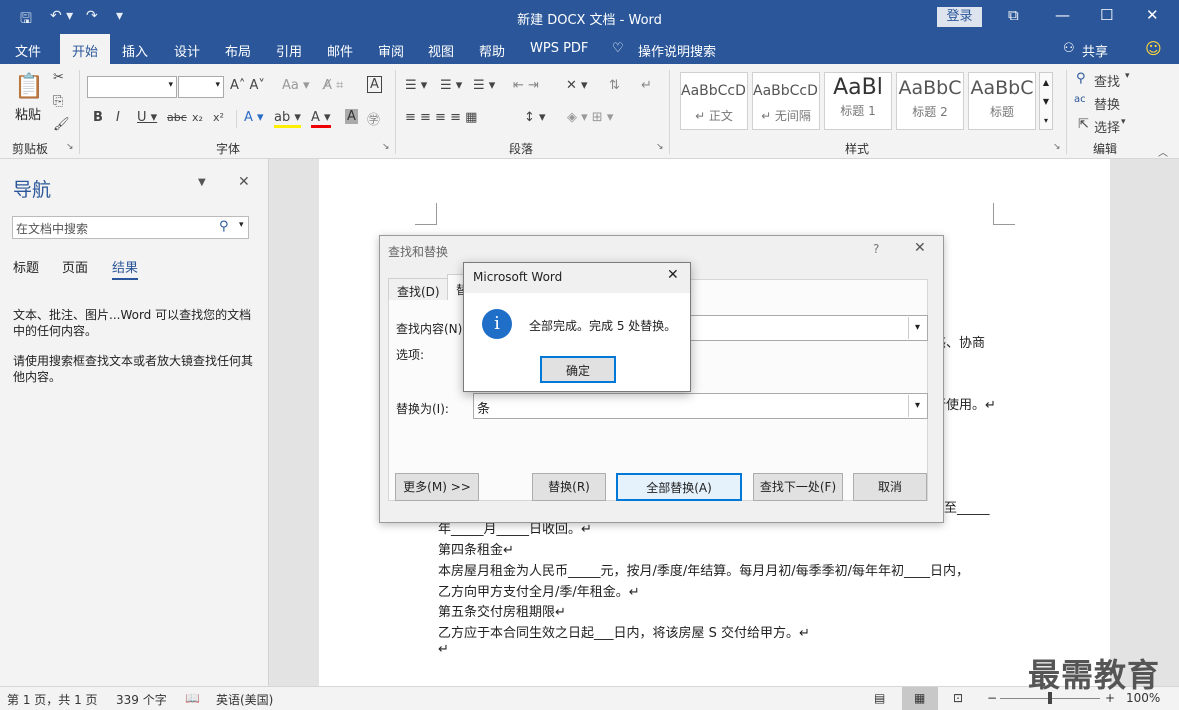  What do you see at coordinates (1013, 15) in the screenshot?
I see `ribbon-display-icon: ⧉` at bounding box center [1013, 15].